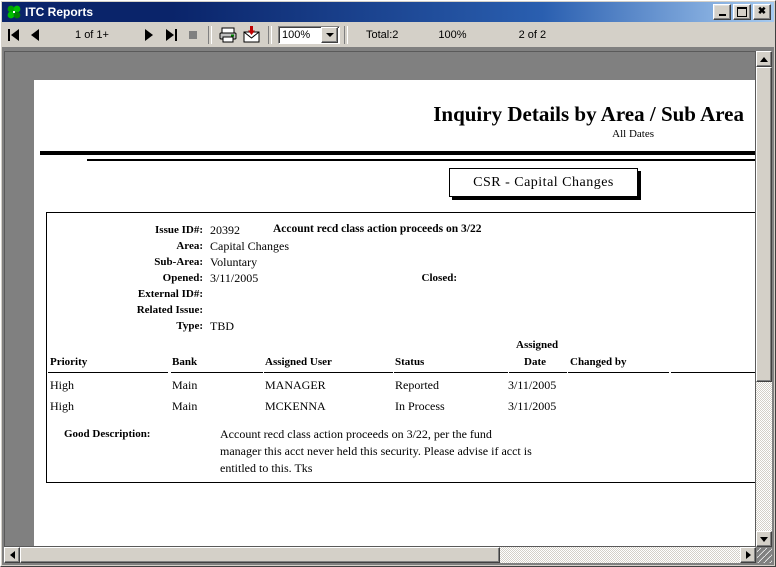  I want to click on field-value-type: TBD, so click(222, 326).